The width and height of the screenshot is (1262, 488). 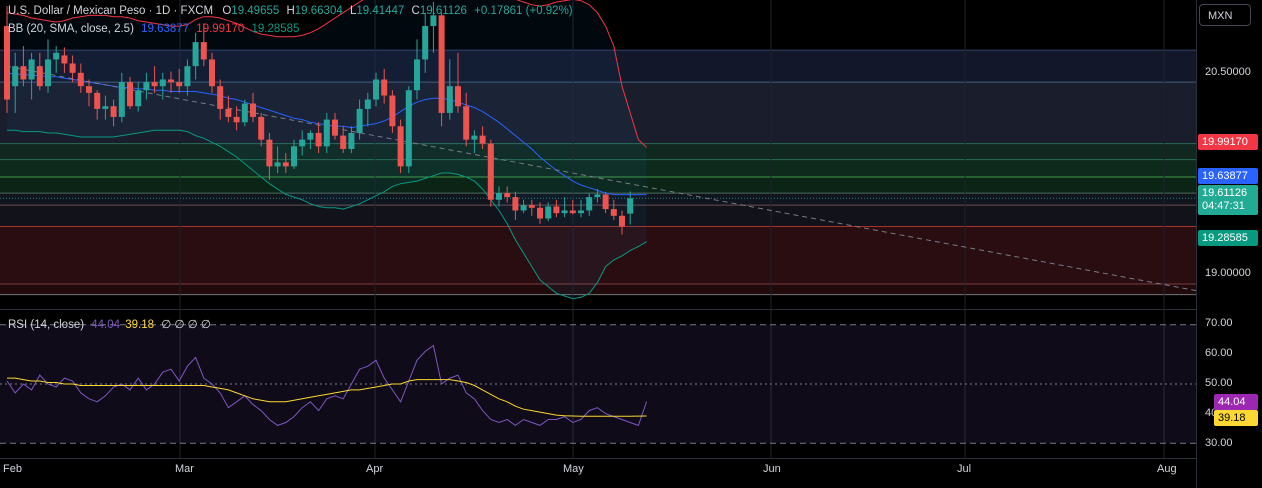 I want to click on last-price-value: 19.61126, so click(x=1225, y=193).